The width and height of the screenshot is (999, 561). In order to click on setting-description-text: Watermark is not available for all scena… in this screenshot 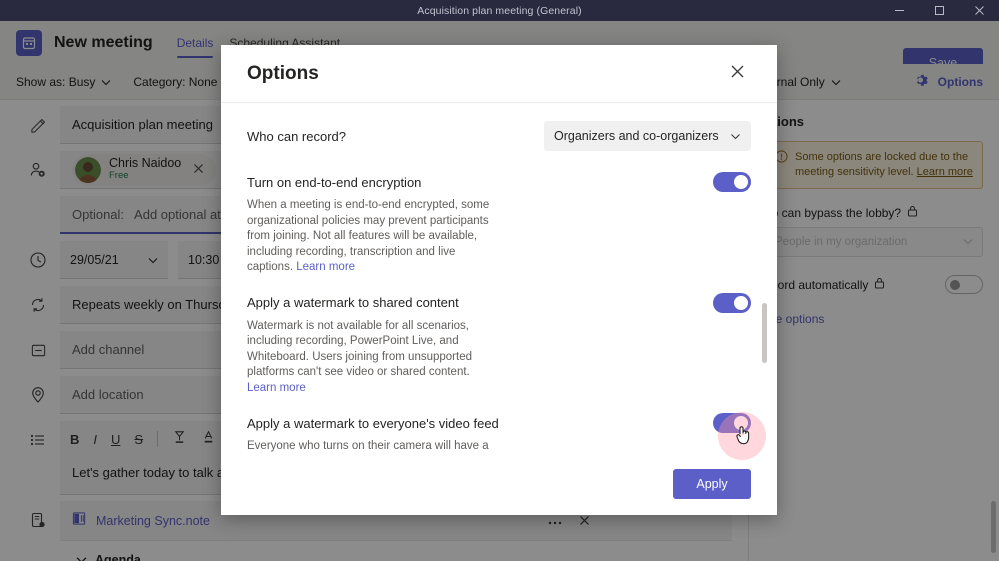, I will do `click(360, 349)`.